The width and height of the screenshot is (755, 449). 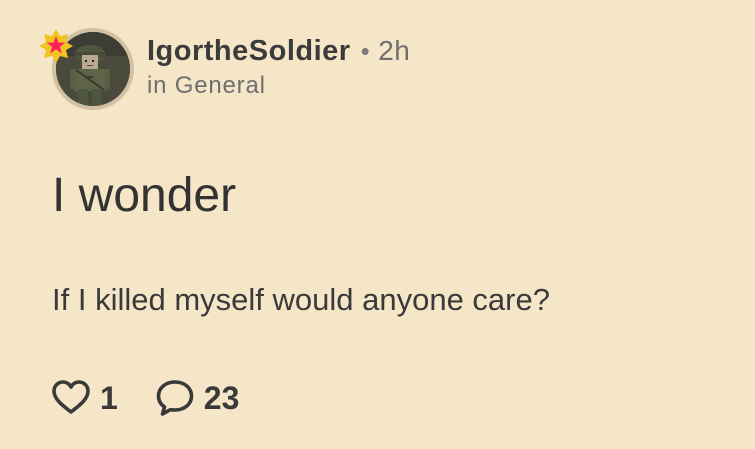 What do you see at coordinates (221, 397) in the screenshot?
I see `comment-count: 23` at bounding box center [221, 397].